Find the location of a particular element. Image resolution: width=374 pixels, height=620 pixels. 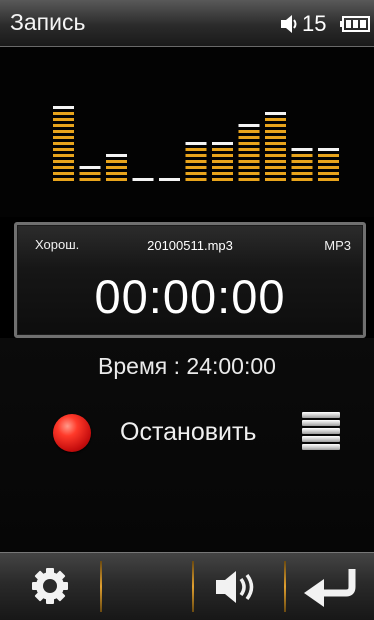

volume-button is located at coordinates (239, 586).